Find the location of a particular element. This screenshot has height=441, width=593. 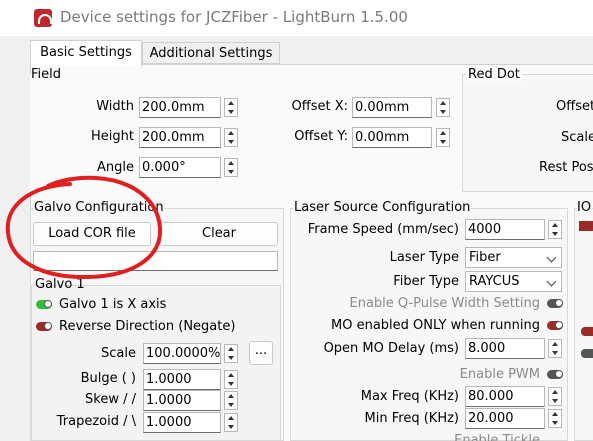

laser-type-select: Fiber is located at coordinates (513, 257).